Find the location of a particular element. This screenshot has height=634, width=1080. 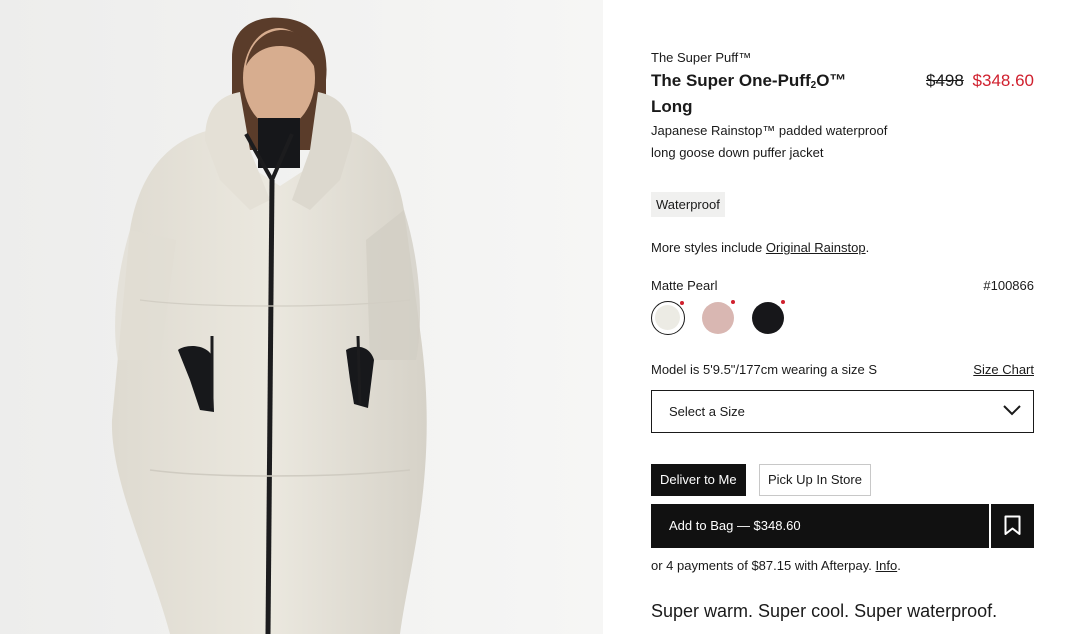

more-styles: More styles include Original Rainstop. is located at coordinates (760, 247).